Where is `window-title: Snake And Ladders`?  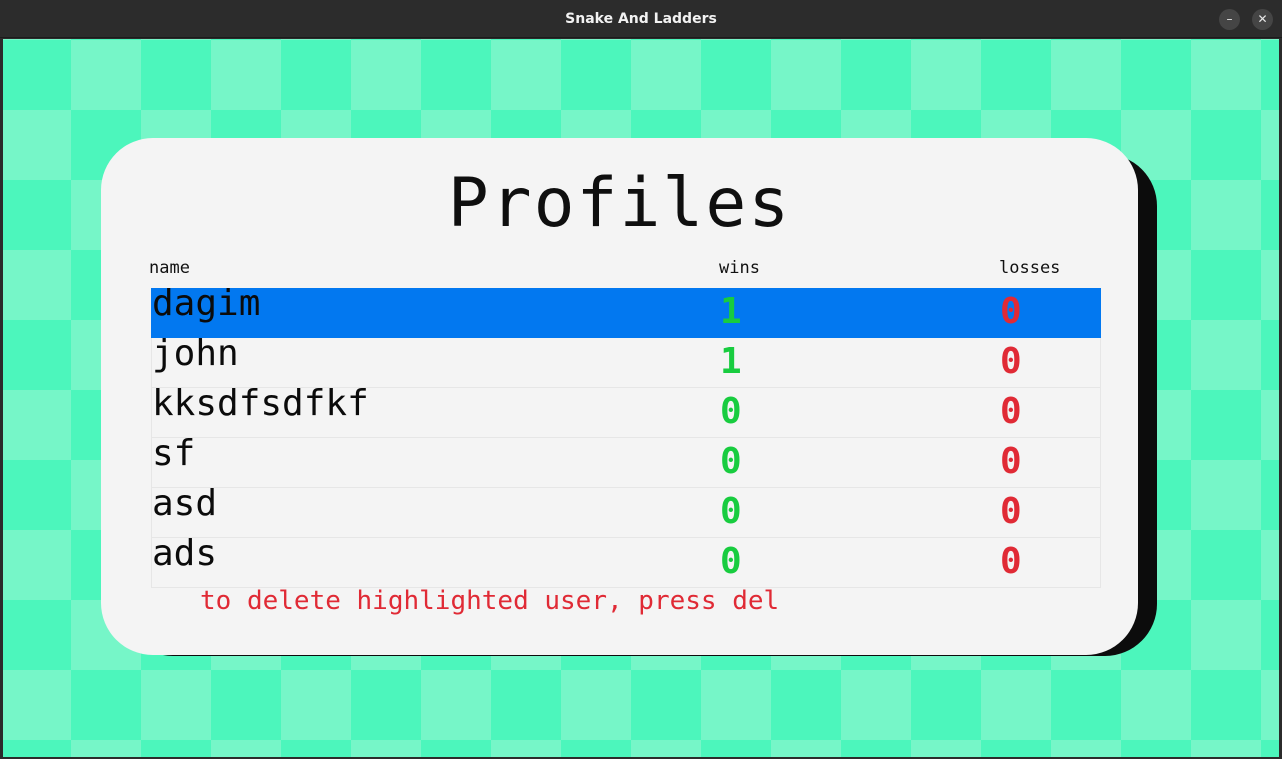
window-title: Snake And Ladders is located at coordinates (641, 19).